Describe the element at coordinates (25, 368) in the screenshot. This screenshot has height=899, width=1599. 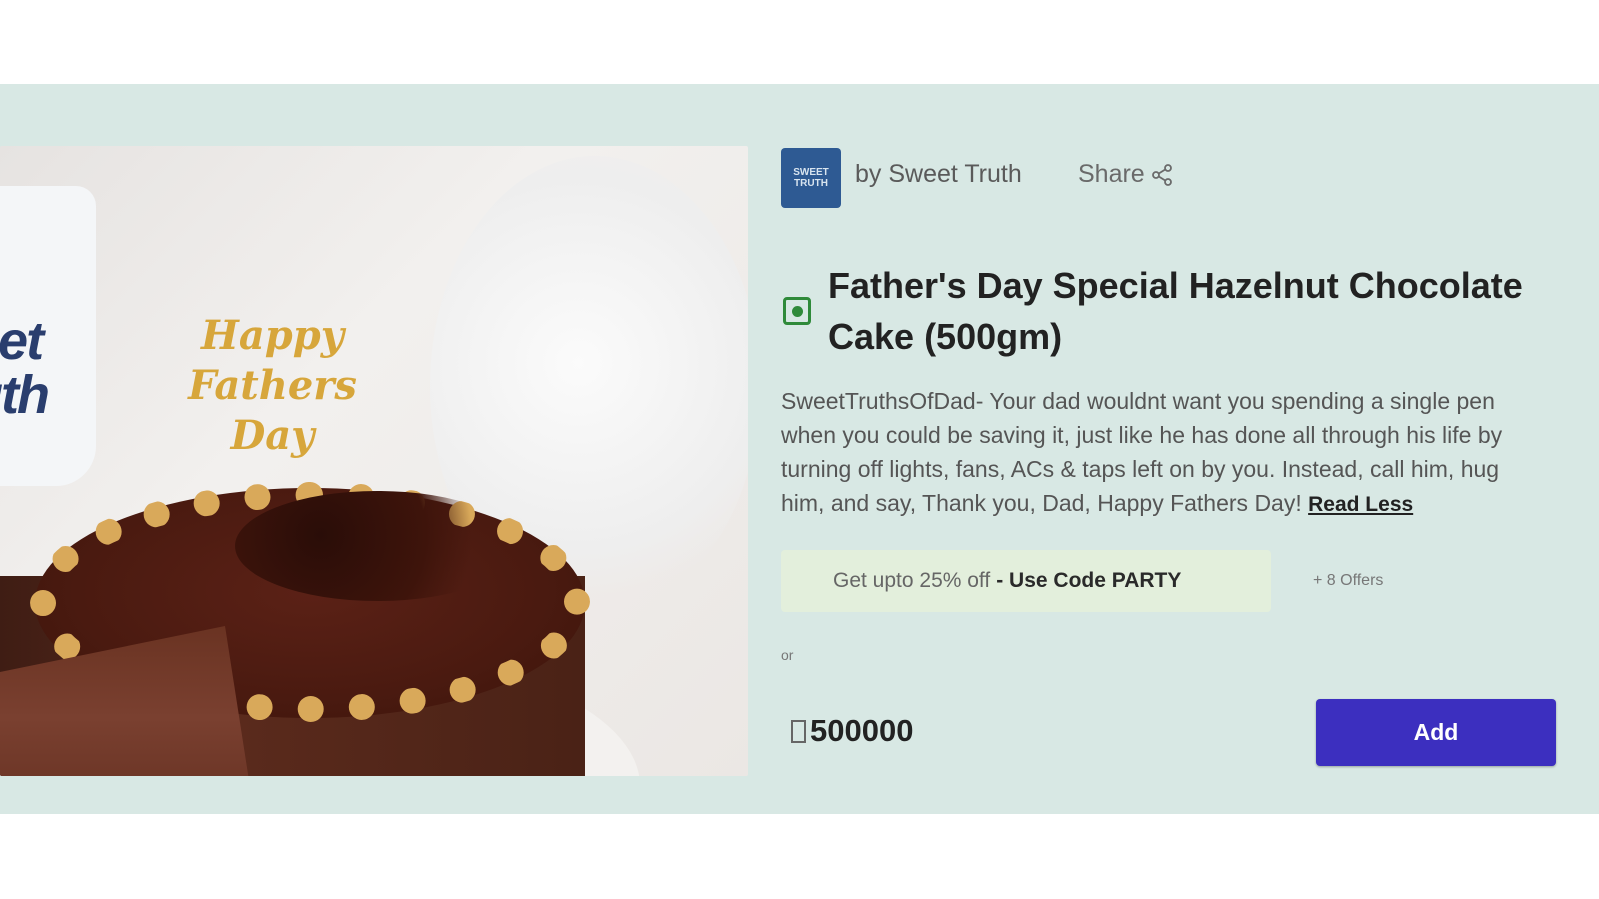
I see `mug-text: eetuth` at that location.